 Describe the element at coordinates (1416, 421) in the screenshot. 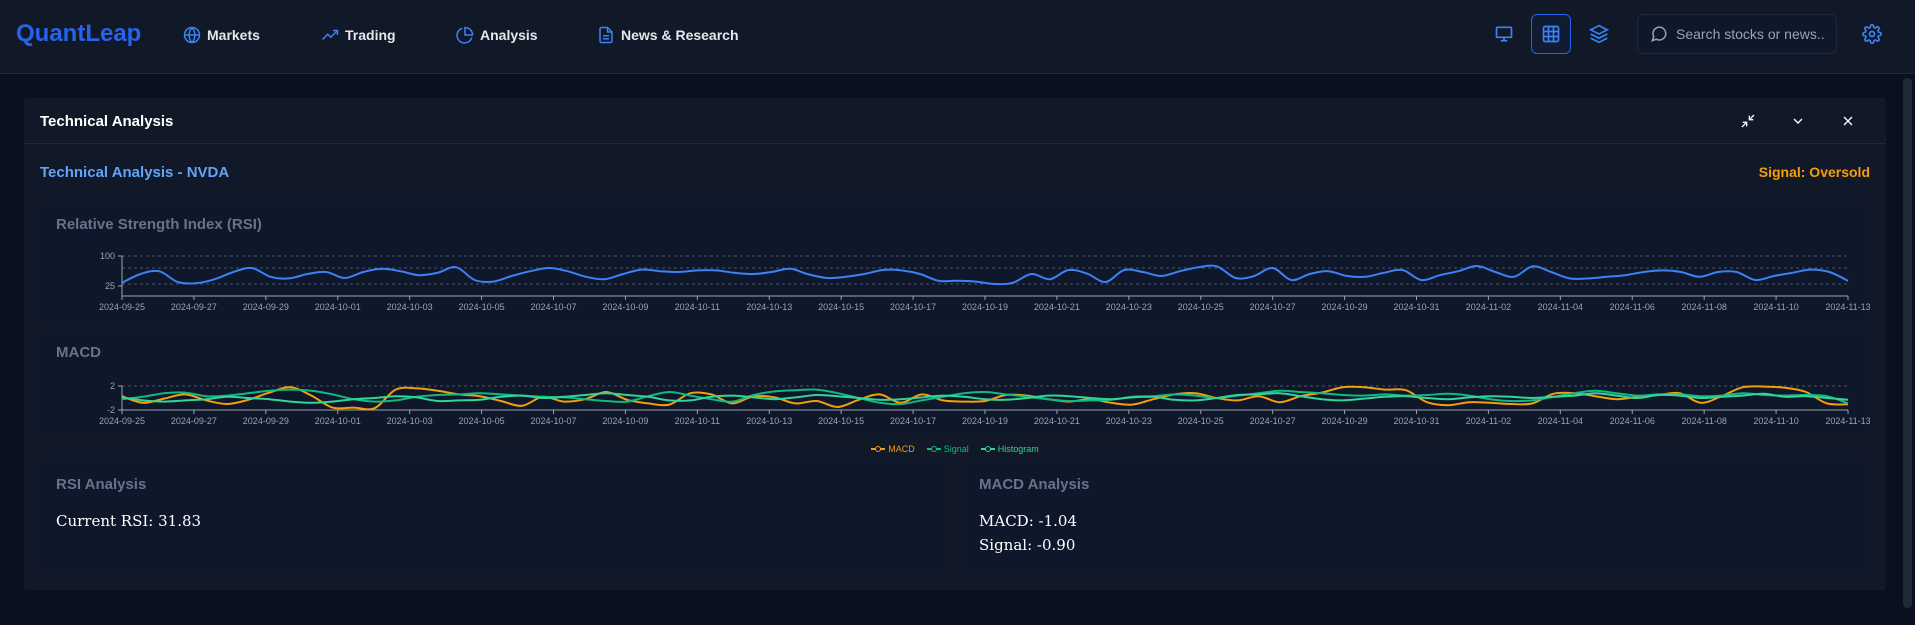

I see `macd-x-tick-label: 2024-10-31` at that location.